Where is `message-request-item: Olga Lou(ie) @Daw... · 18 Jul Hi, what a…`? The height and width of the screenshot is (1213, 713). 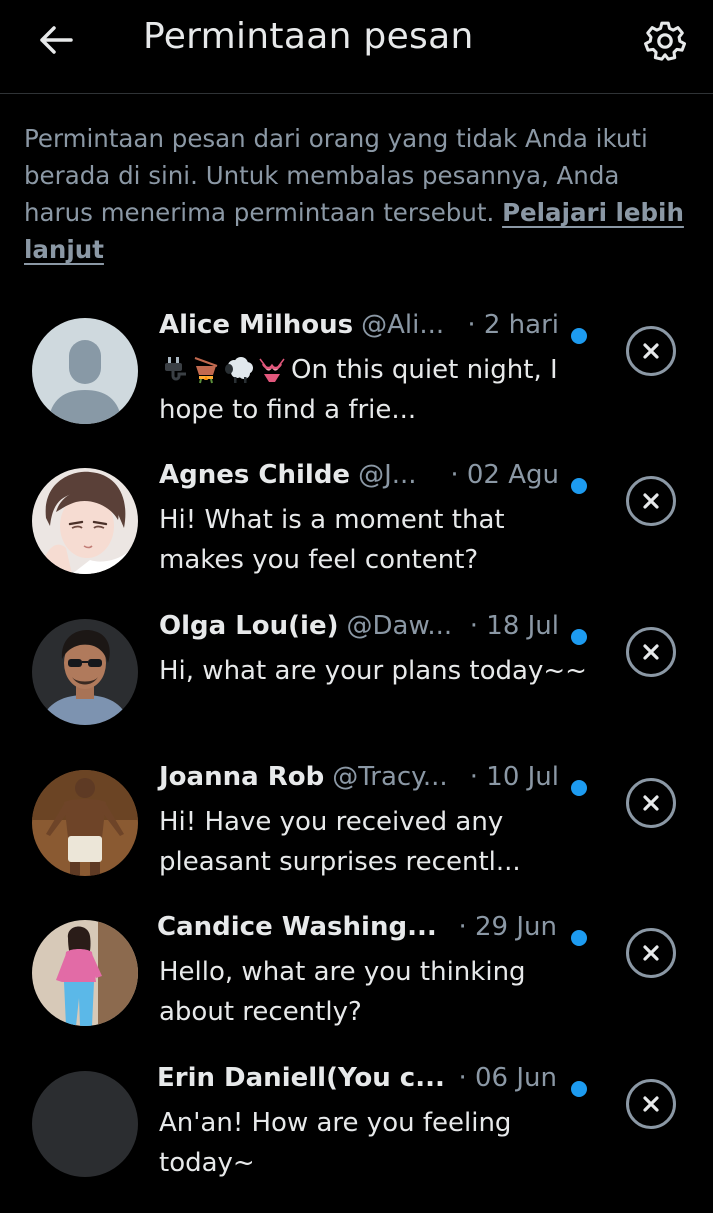
message-request-item: Olga Lou(ie) @Daw... · 18 Jul Hi, what a… is located at coordinates (356, 686).